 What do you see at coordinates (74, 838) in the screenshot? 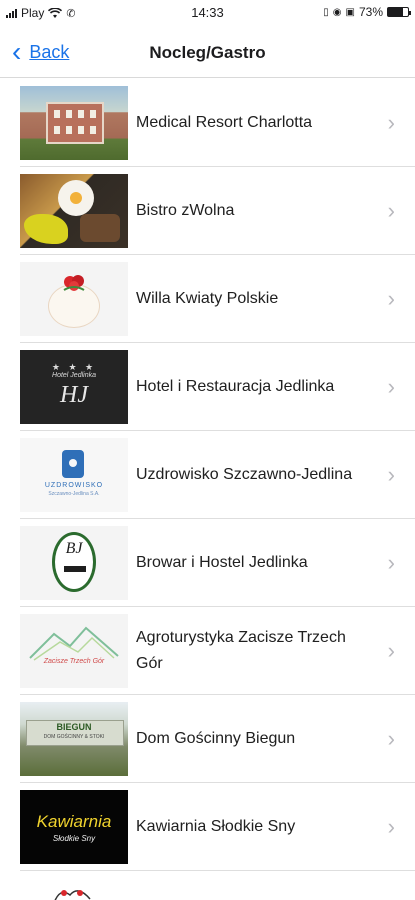
I see `logo-subtext: Słodkie Sny` at bounding box center [74, 838].